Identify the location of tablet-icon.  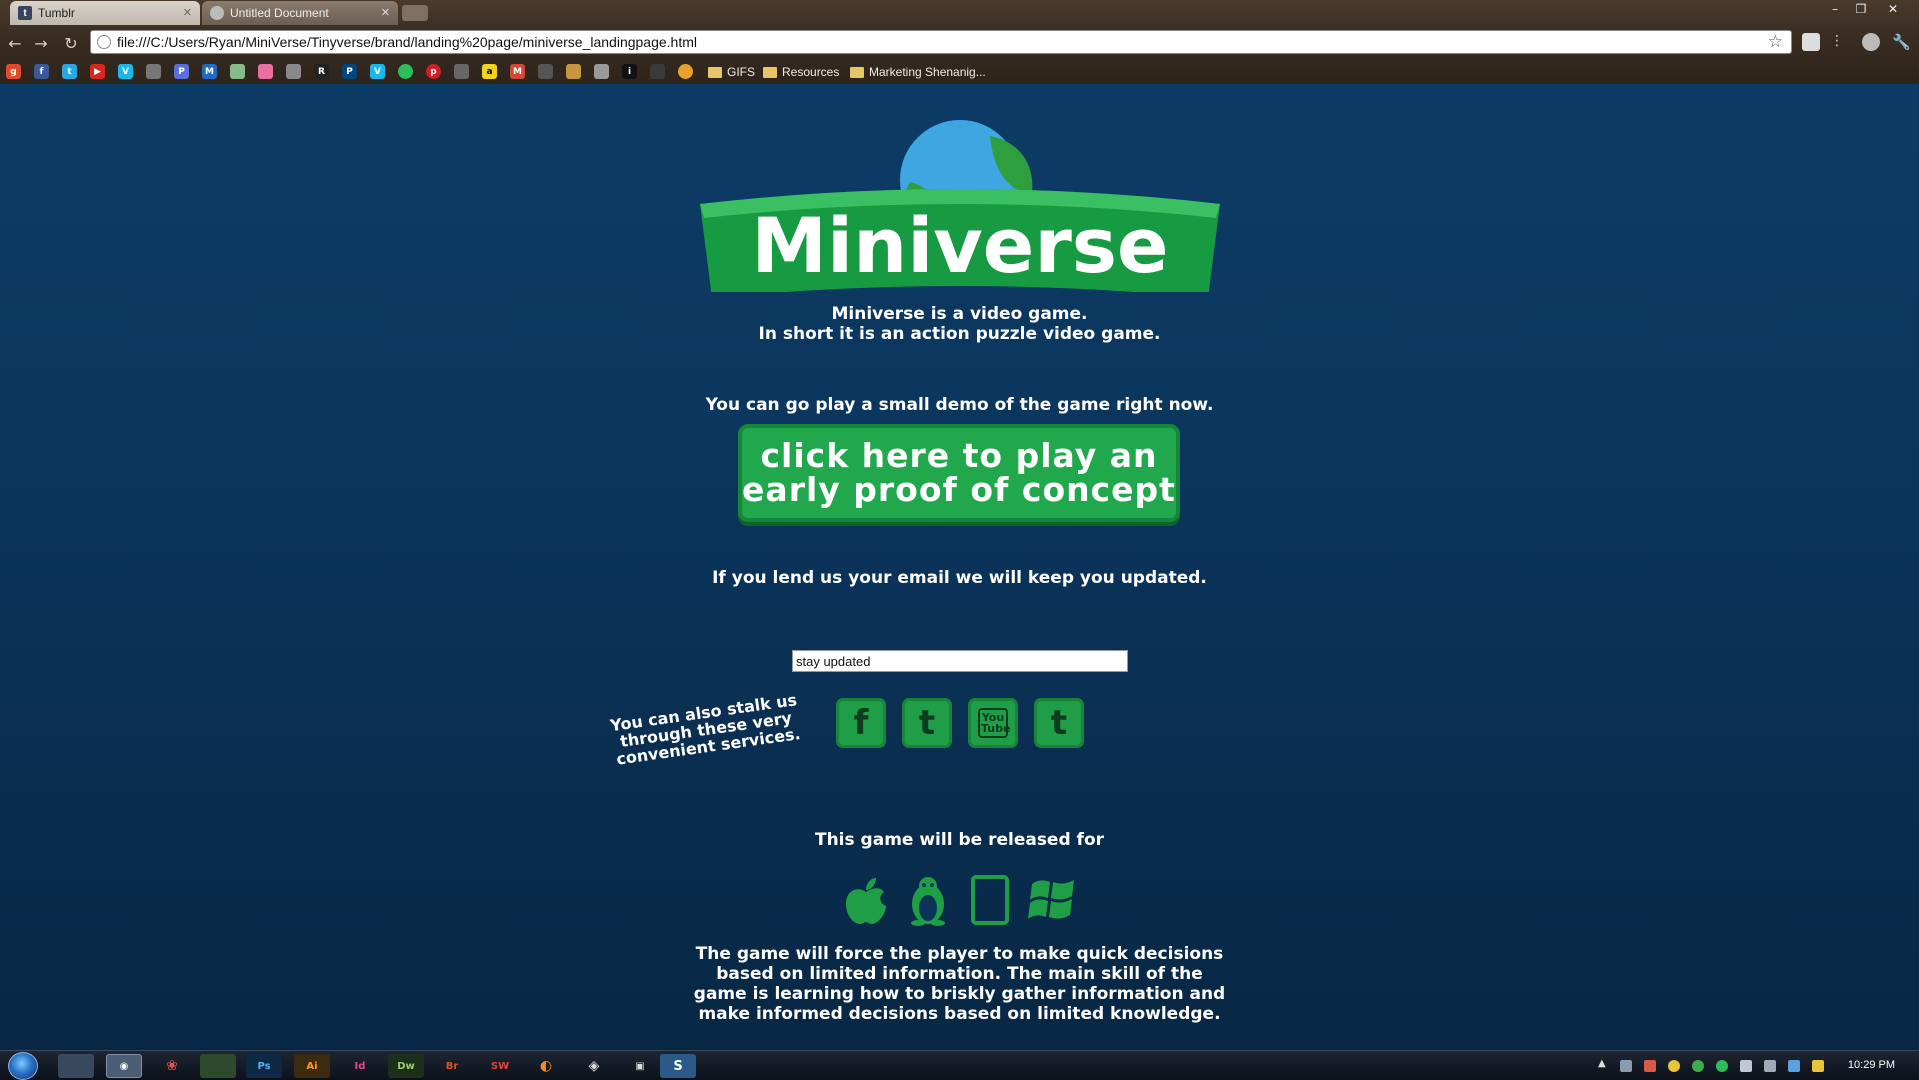
(990, 900).